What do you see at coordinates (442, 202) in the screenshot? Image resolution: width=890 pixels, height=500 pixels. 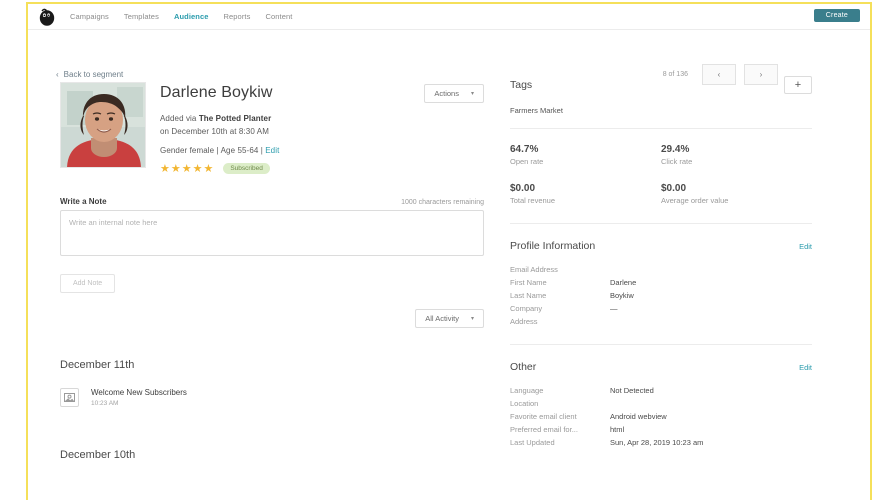 I see `note-chars-remaining: 1000 characters remaining` at bounding box center [442, 202].